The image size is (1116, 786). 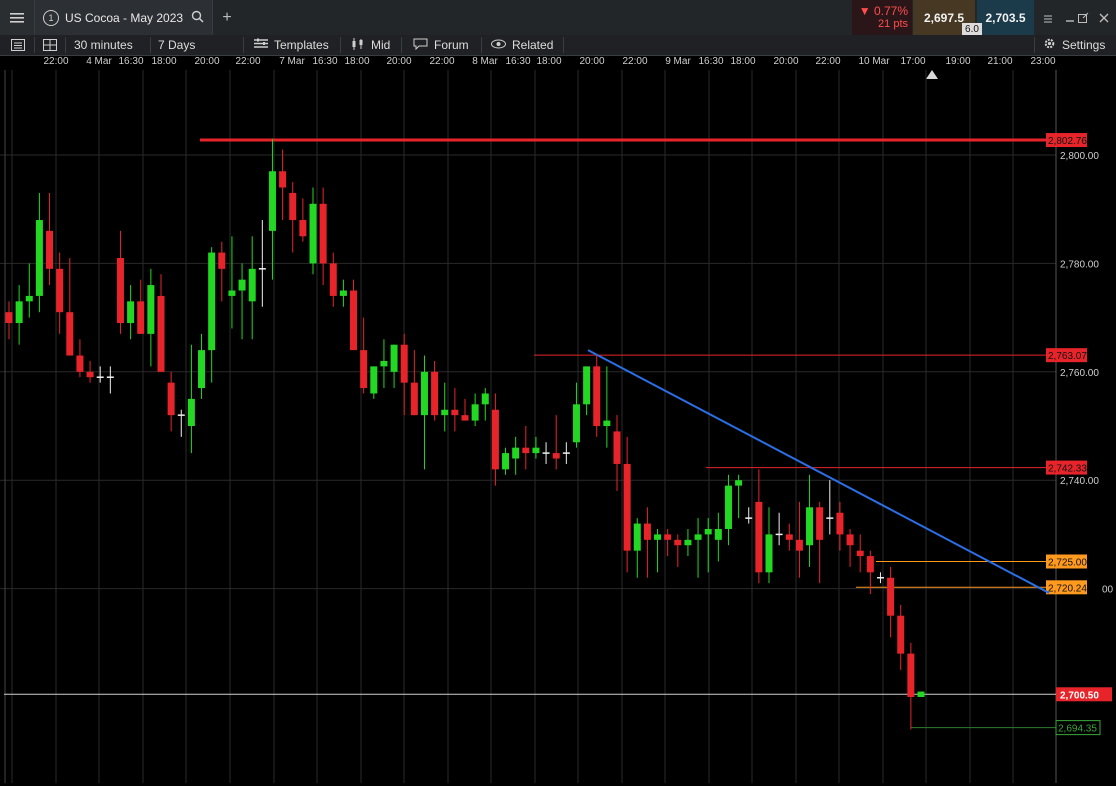 I want to click on main-menu-button, so click(x=17, y=17).